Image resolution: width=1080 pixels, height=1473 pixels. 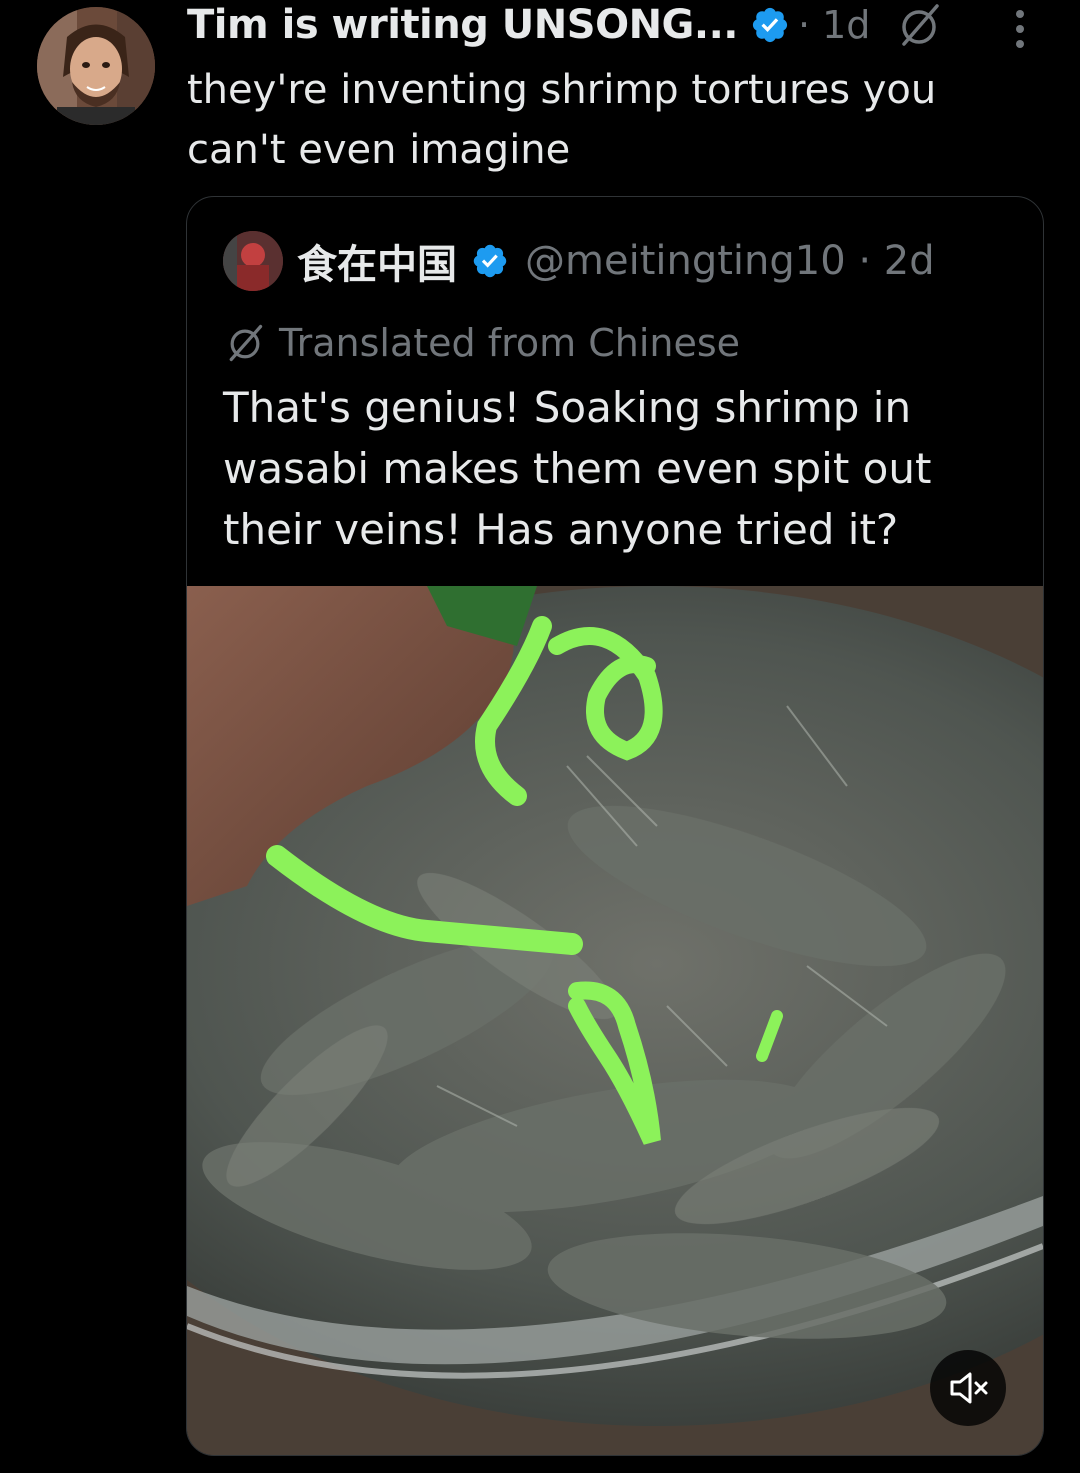 What do you see at coordinates (96, 66) in the screenshot?
I see `author-avatar` at bounding box center [96, 66].